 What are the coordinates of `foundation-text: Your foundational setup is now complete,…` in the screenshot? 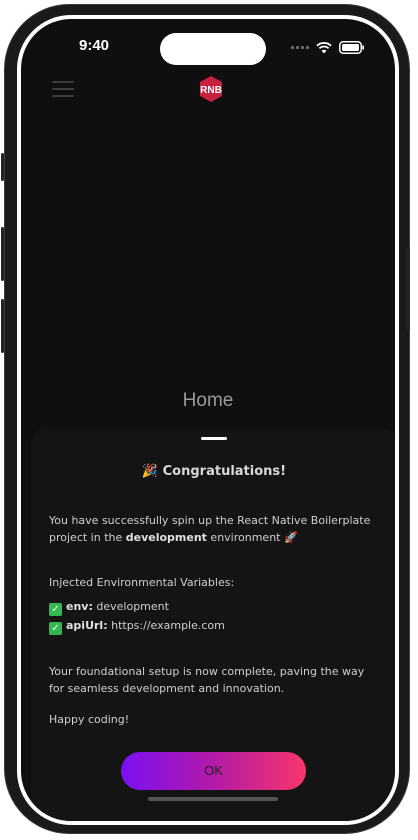 It's located at (207, 680).